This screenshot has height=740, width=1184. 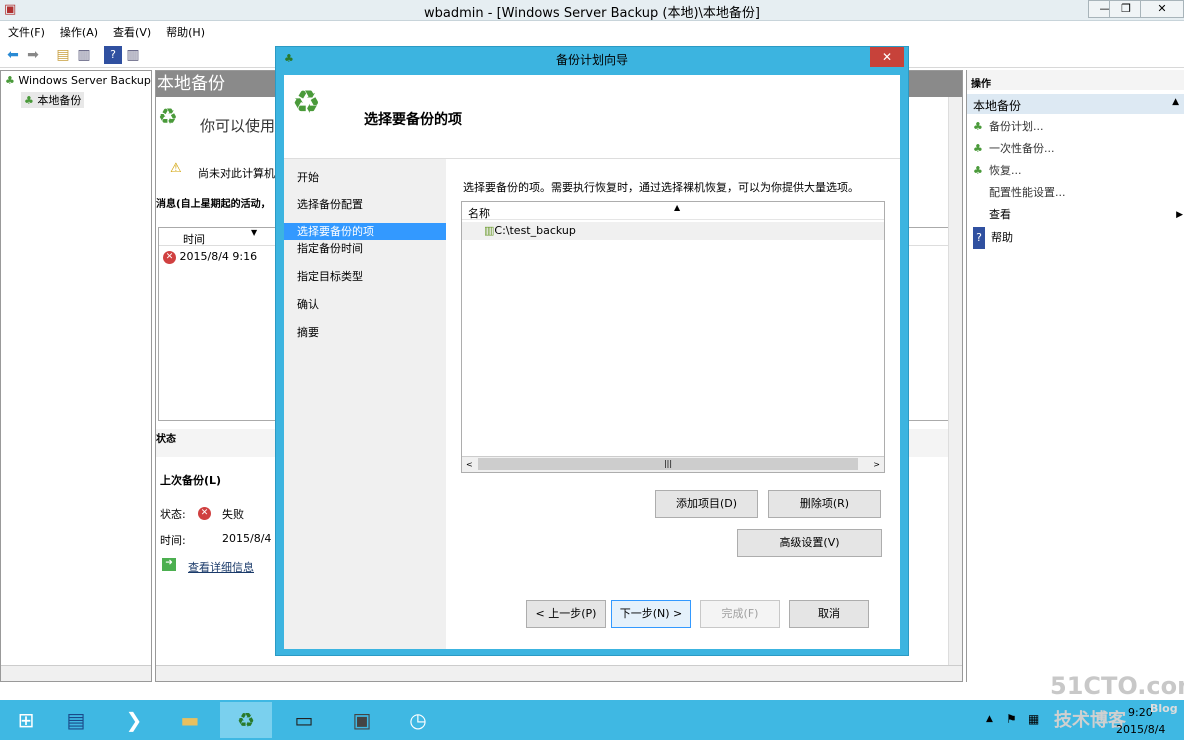 What do you see at coordinates (26, 30) in the screenshot?
I see `menu-file: 文件(F)` at bounding box center [26, 30].